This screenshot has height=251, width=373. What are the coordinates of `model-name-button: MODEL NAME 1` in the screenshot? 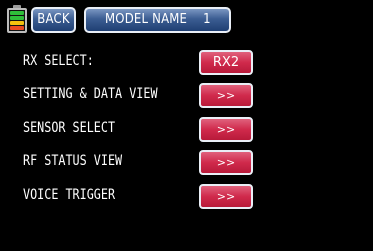 It's located at (157, 20).